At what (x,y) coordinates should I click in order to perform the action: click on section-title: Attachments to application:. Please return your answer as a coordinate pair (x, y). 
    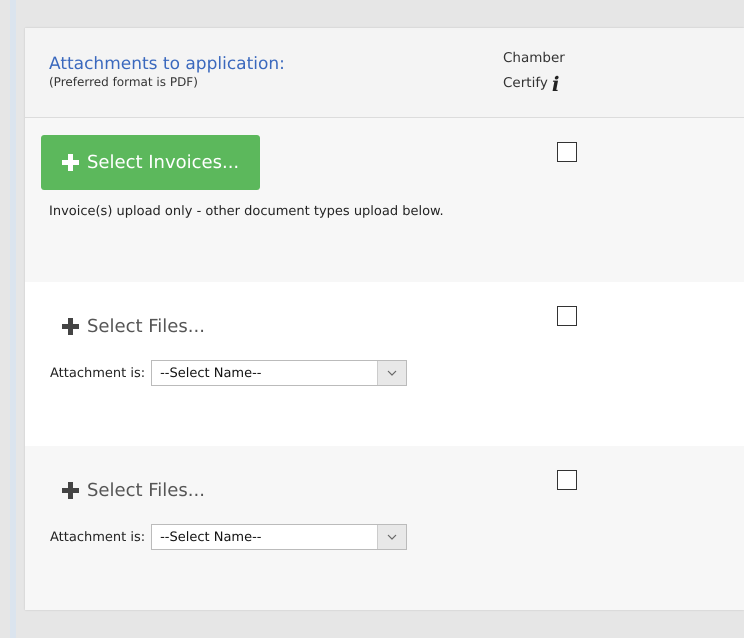
    Looking at the image, I should click on (167, 64).